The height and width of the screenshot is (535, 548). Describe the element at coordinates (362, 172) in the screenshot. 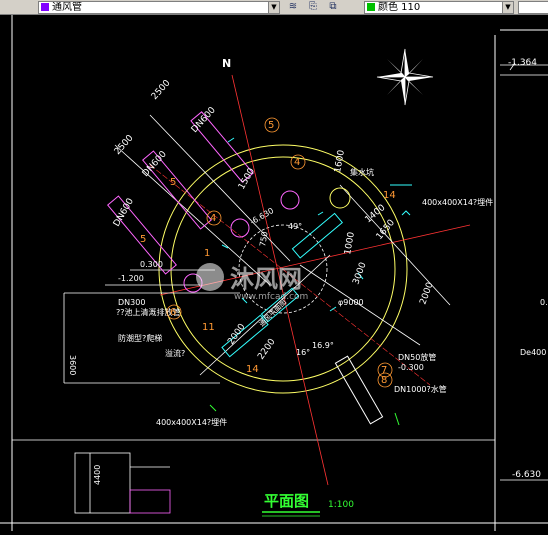

I see `sump-label: 集水坑` at that location.